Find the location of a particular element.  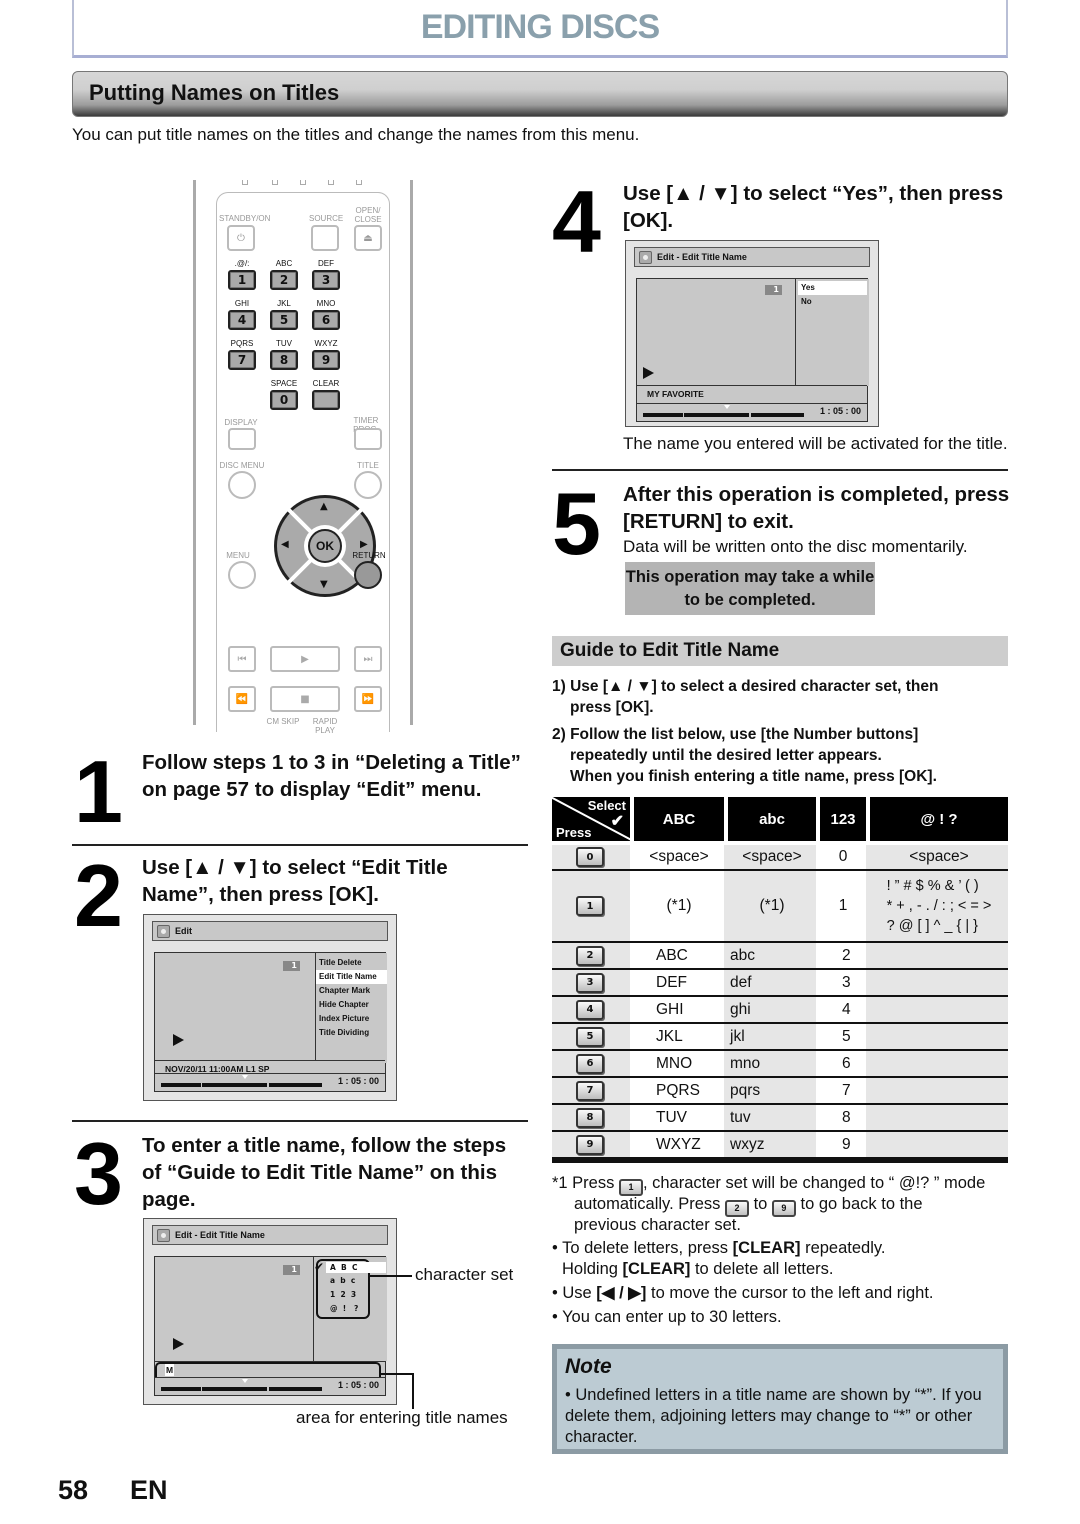

power-button: ⏻ is located at coordinates (241, 238).